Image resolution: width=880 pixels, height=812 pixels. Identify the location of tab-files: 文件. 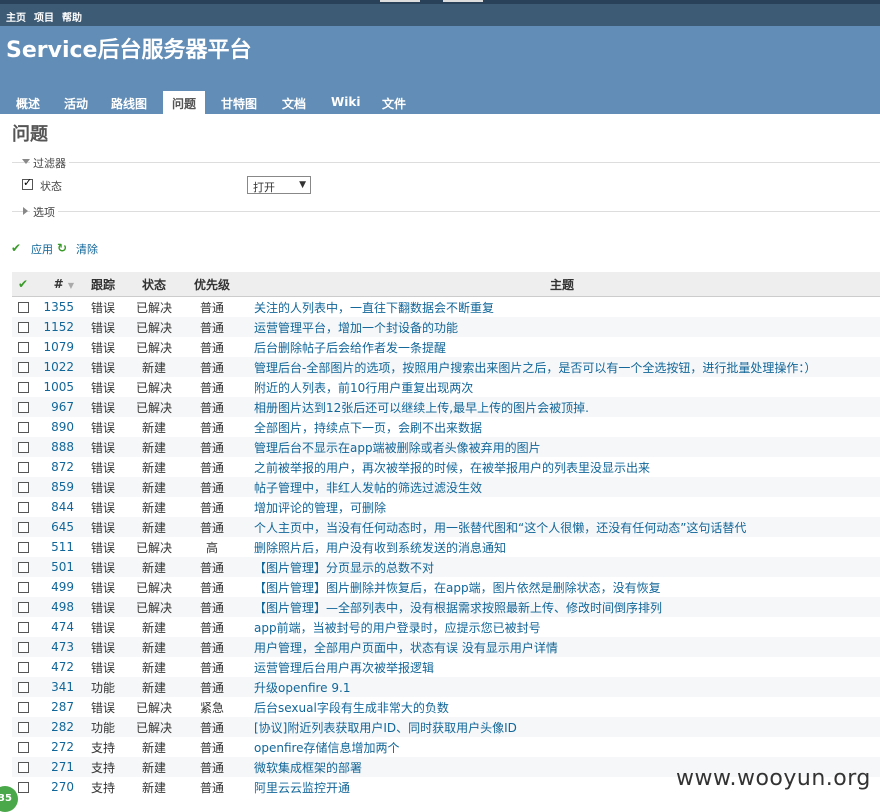
(394, 103).